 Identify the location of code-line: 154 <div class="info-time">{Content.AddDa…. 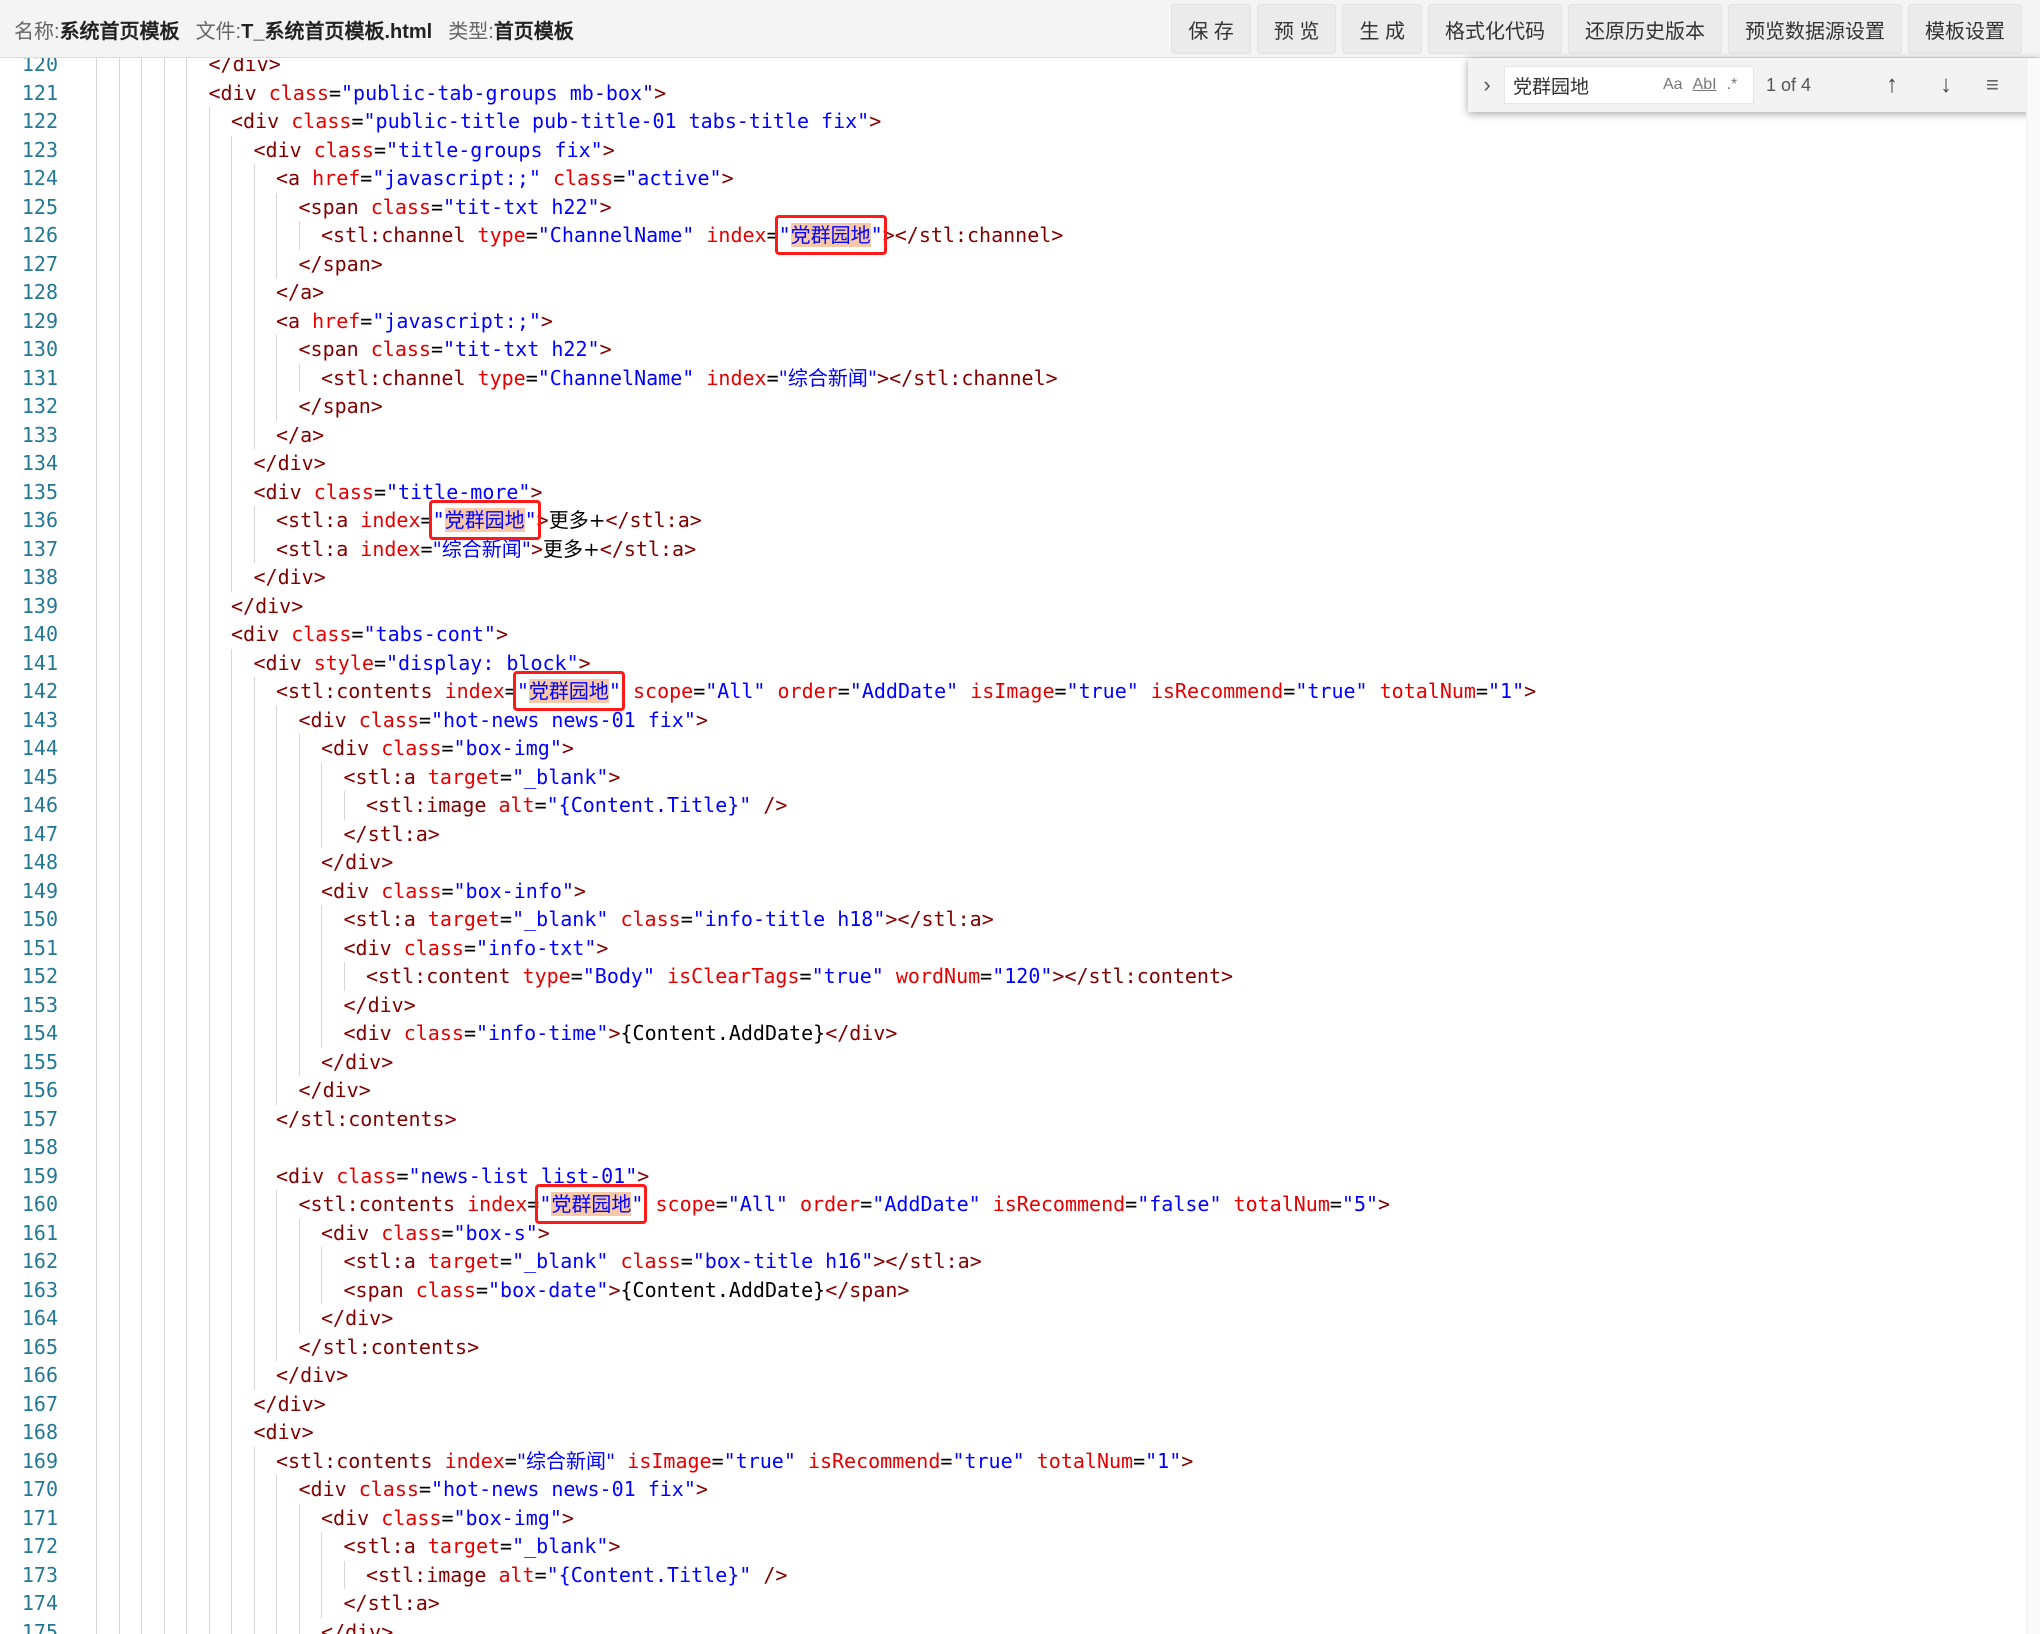
(1020, 1033).